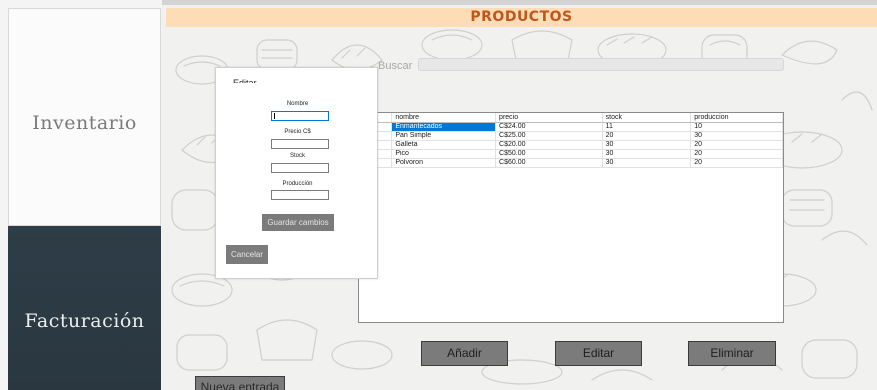  I want to click on price-field, so click(300, 144).